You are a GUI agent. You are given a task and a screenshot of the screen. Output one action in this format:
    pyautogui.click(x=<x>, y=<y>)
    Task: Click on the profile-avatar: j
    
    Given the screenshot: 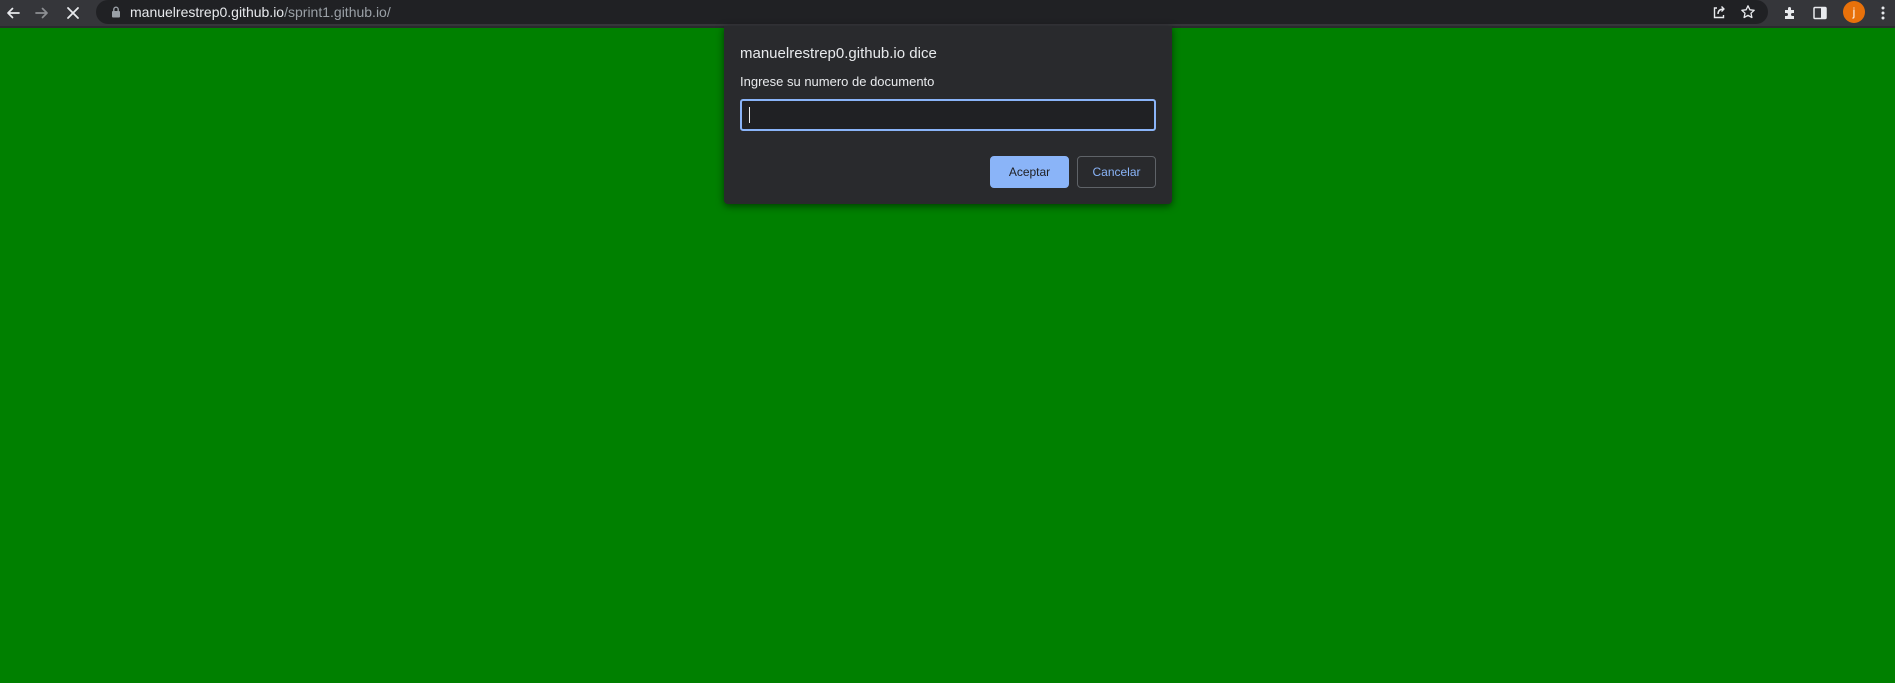 What is the action you would take?
    pyautogui.click(x=1854, y=12)
    